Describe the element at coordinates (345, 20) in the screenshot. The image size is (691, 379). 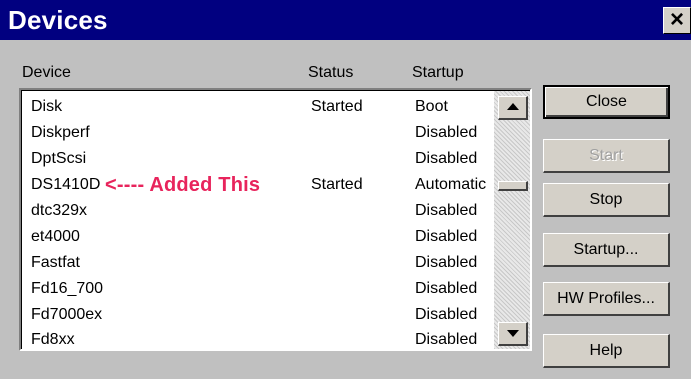
I see `title-bar: Devices ×` at that location.